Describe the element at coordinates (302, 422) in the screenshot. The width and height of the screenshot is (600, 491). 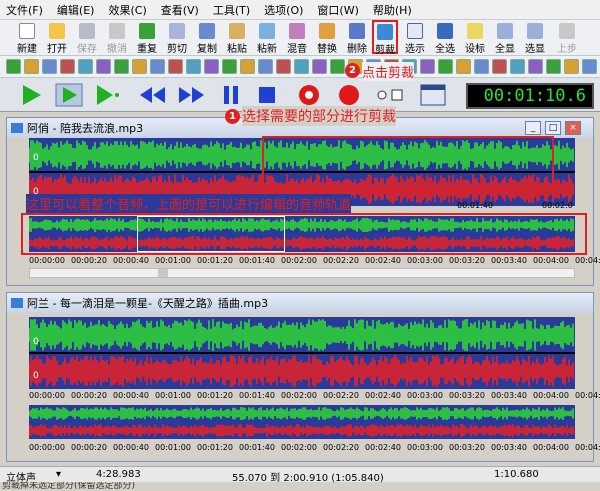
I see `track2-overview` at that location.